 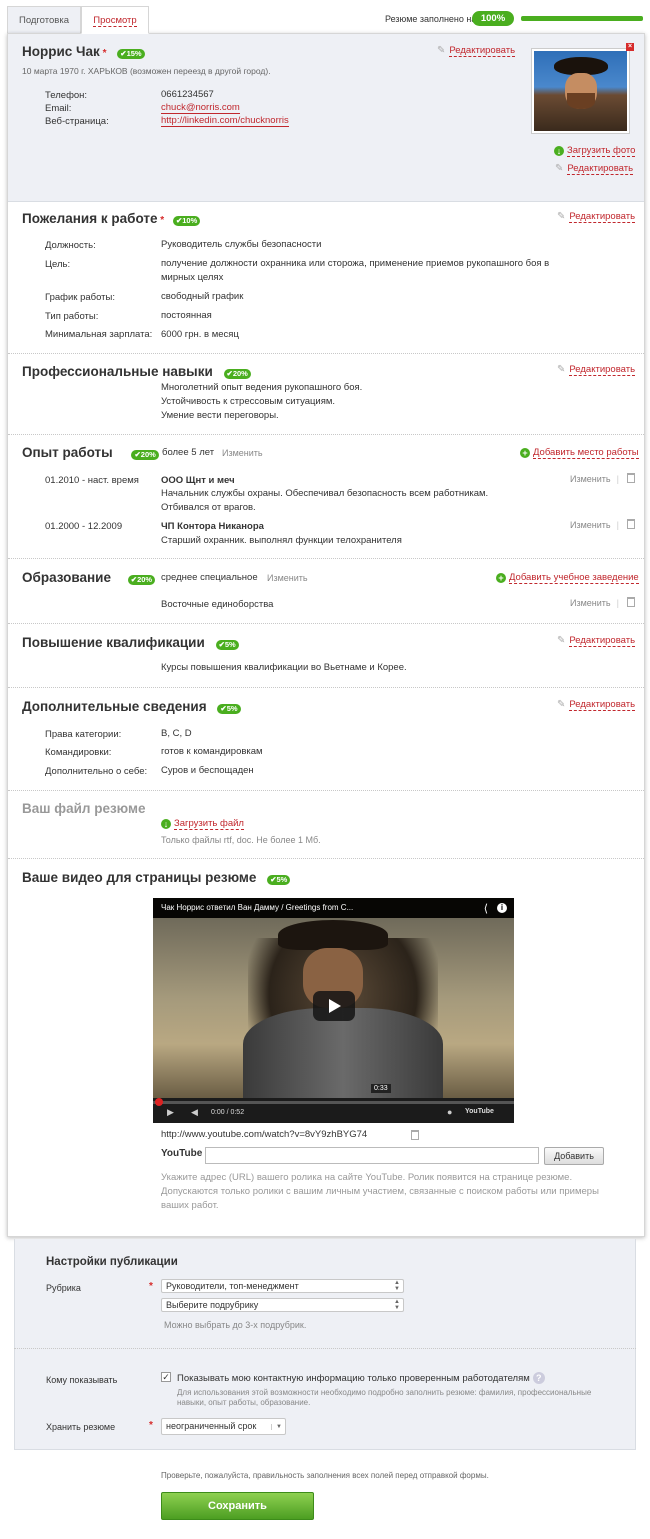 What do you see at coordinates (486, 908) in the screenshot?
I see `share-icon: ⟨` at bounding box center [486, 908].